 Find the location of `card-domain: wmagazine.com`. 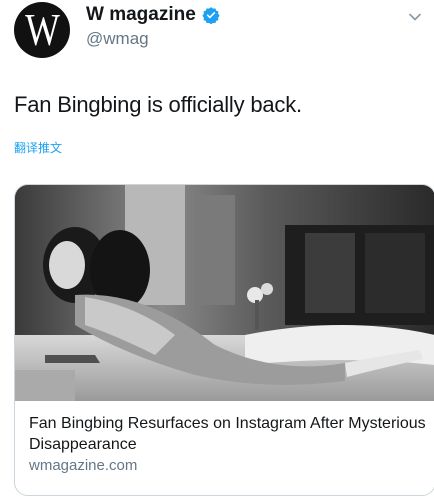

card-domain: wmagazine.com is located at coordinates (83, 465).